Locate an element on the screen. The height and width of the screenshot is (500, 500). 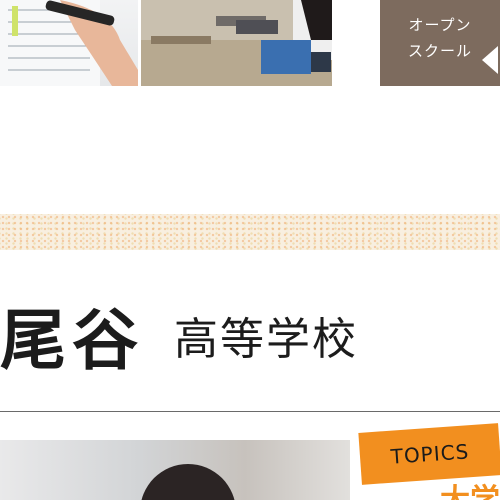
topics-headline: 大学 is located at coordinates (470, 487).